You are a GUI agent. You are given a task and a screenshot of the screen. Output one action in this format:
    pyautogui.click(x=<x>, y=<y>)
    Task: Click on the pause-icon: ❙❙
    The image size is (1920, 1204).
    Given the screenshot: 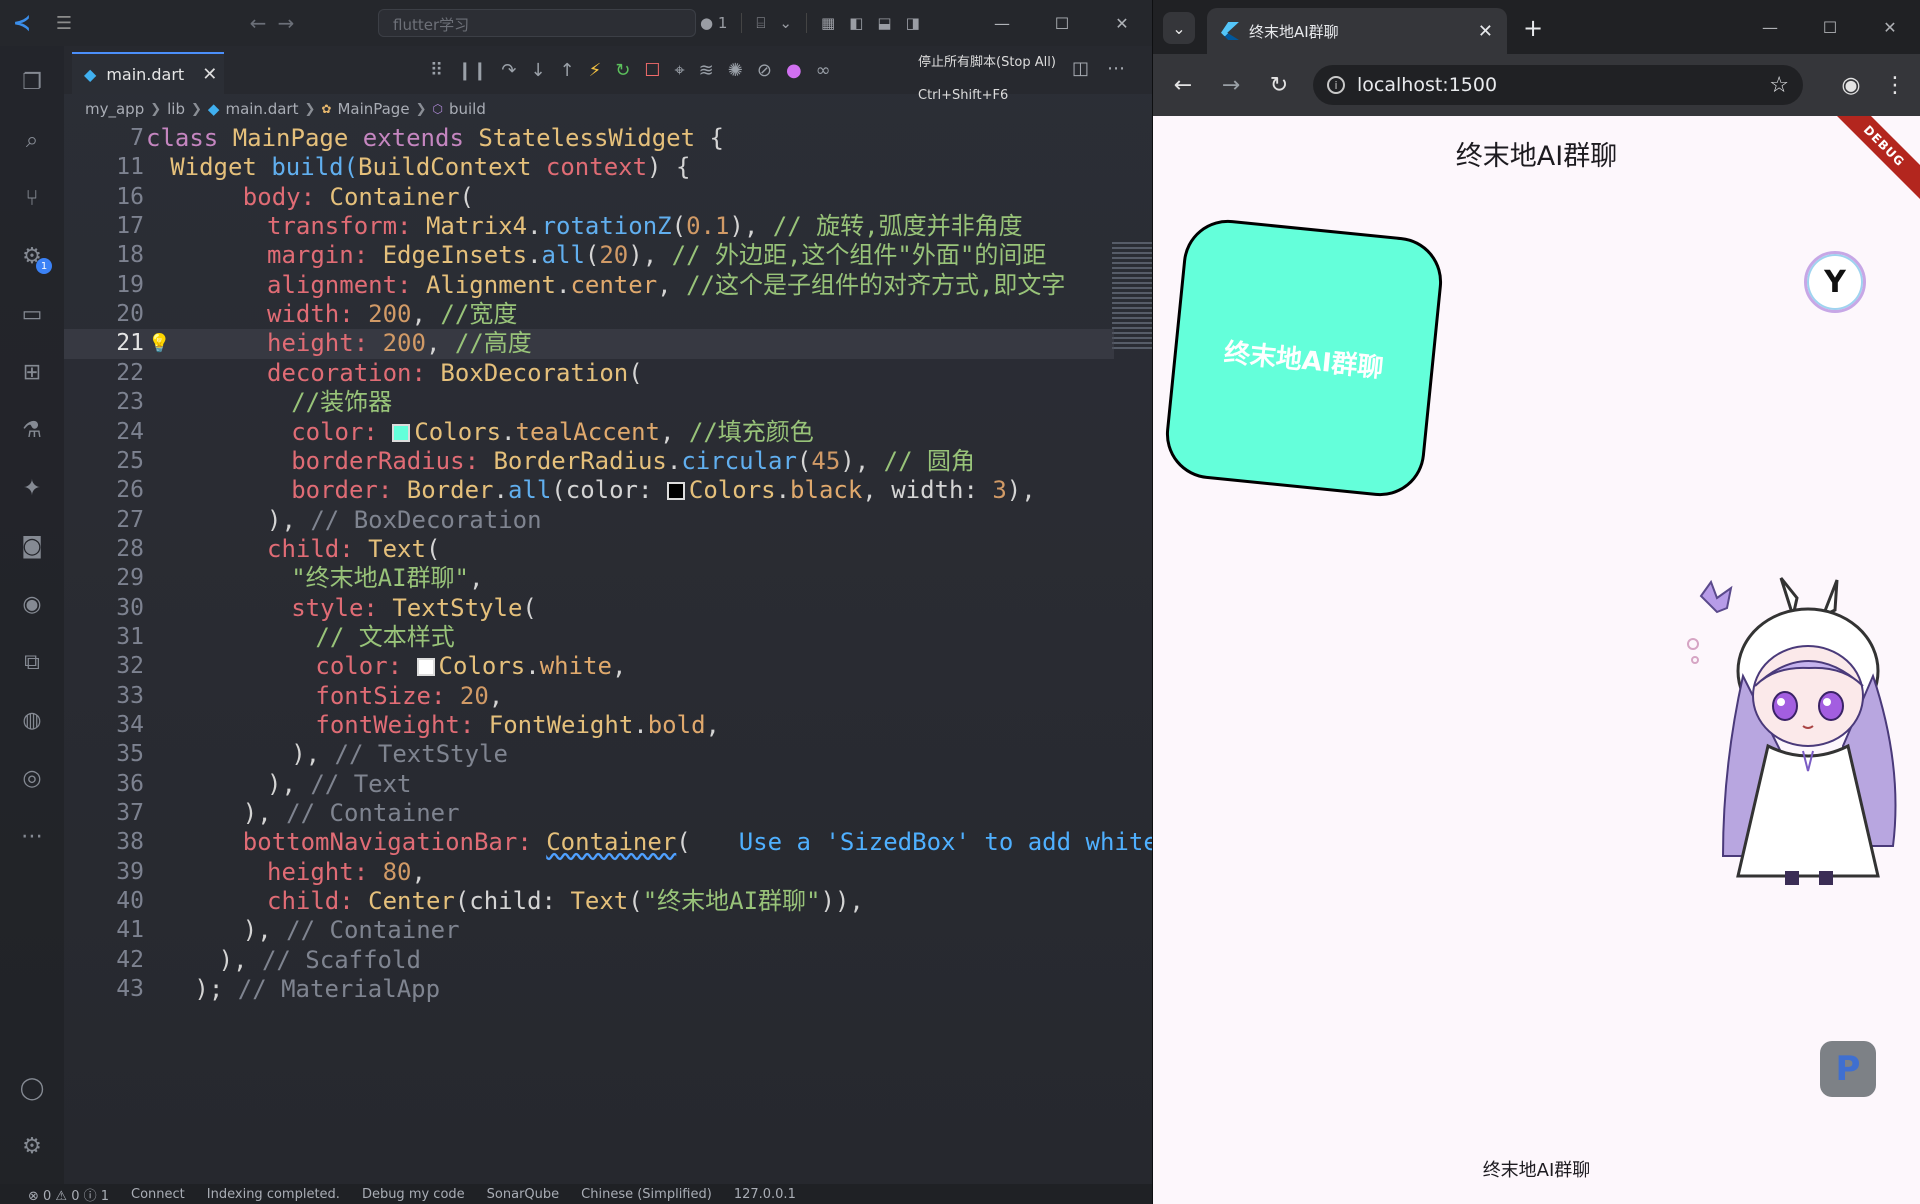 What is the action you would take?
    pyautogui.click(x=472, y=70)
    